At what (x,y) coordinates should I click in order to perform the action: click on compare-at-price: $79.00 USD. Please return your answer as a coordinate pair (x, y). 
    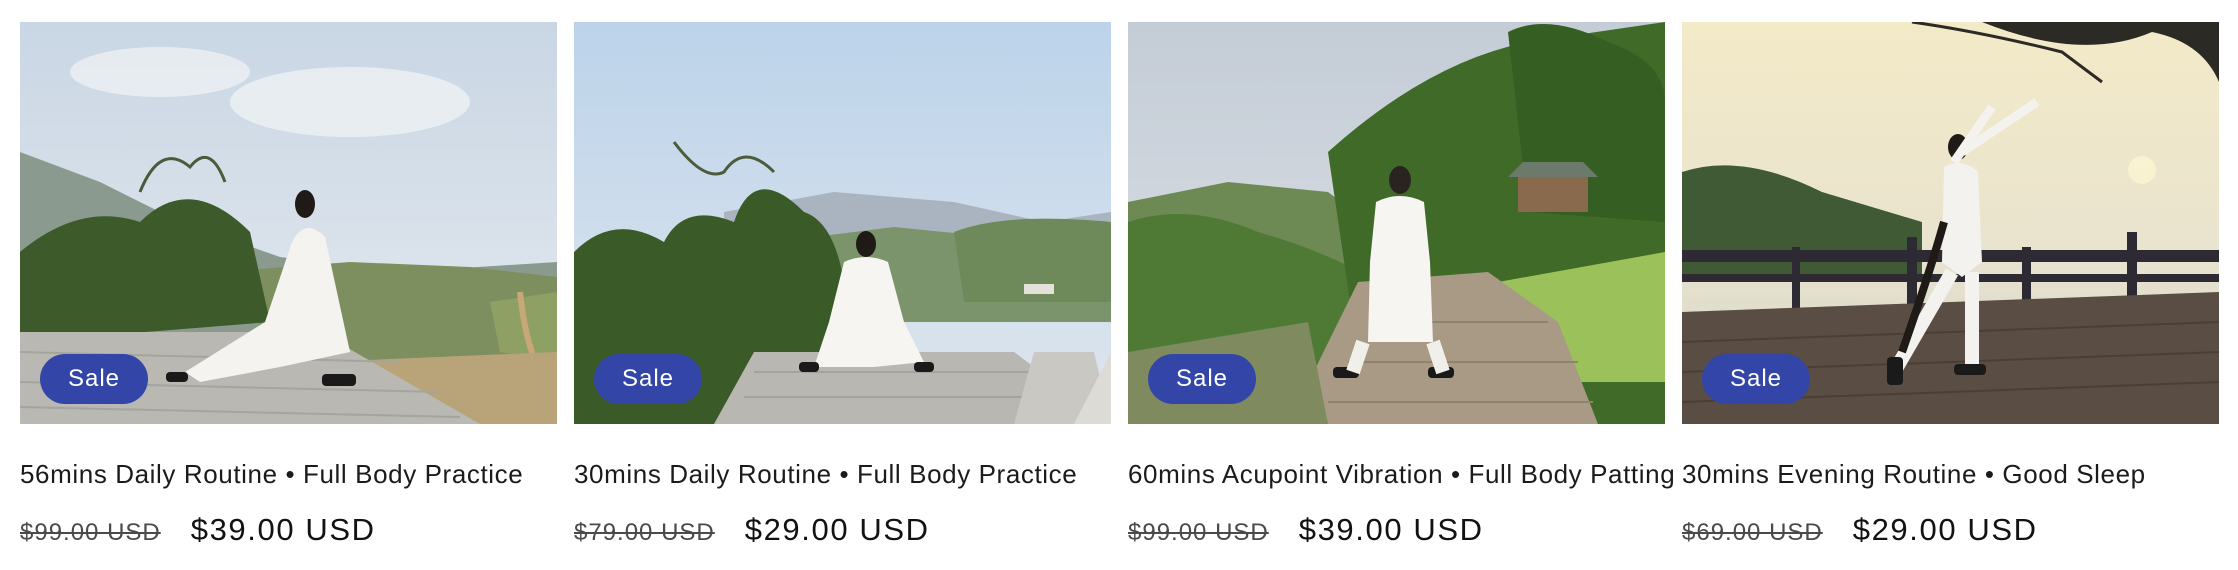
    Looking at the image, I should click on (644, 532).